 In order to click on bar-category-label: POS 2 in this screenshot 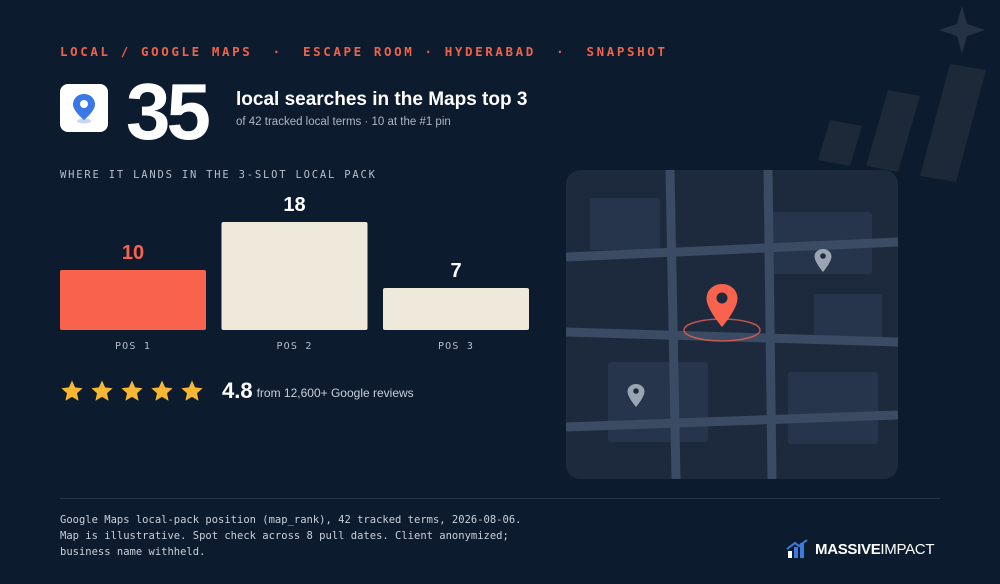, I will do `click(294, 346)`.